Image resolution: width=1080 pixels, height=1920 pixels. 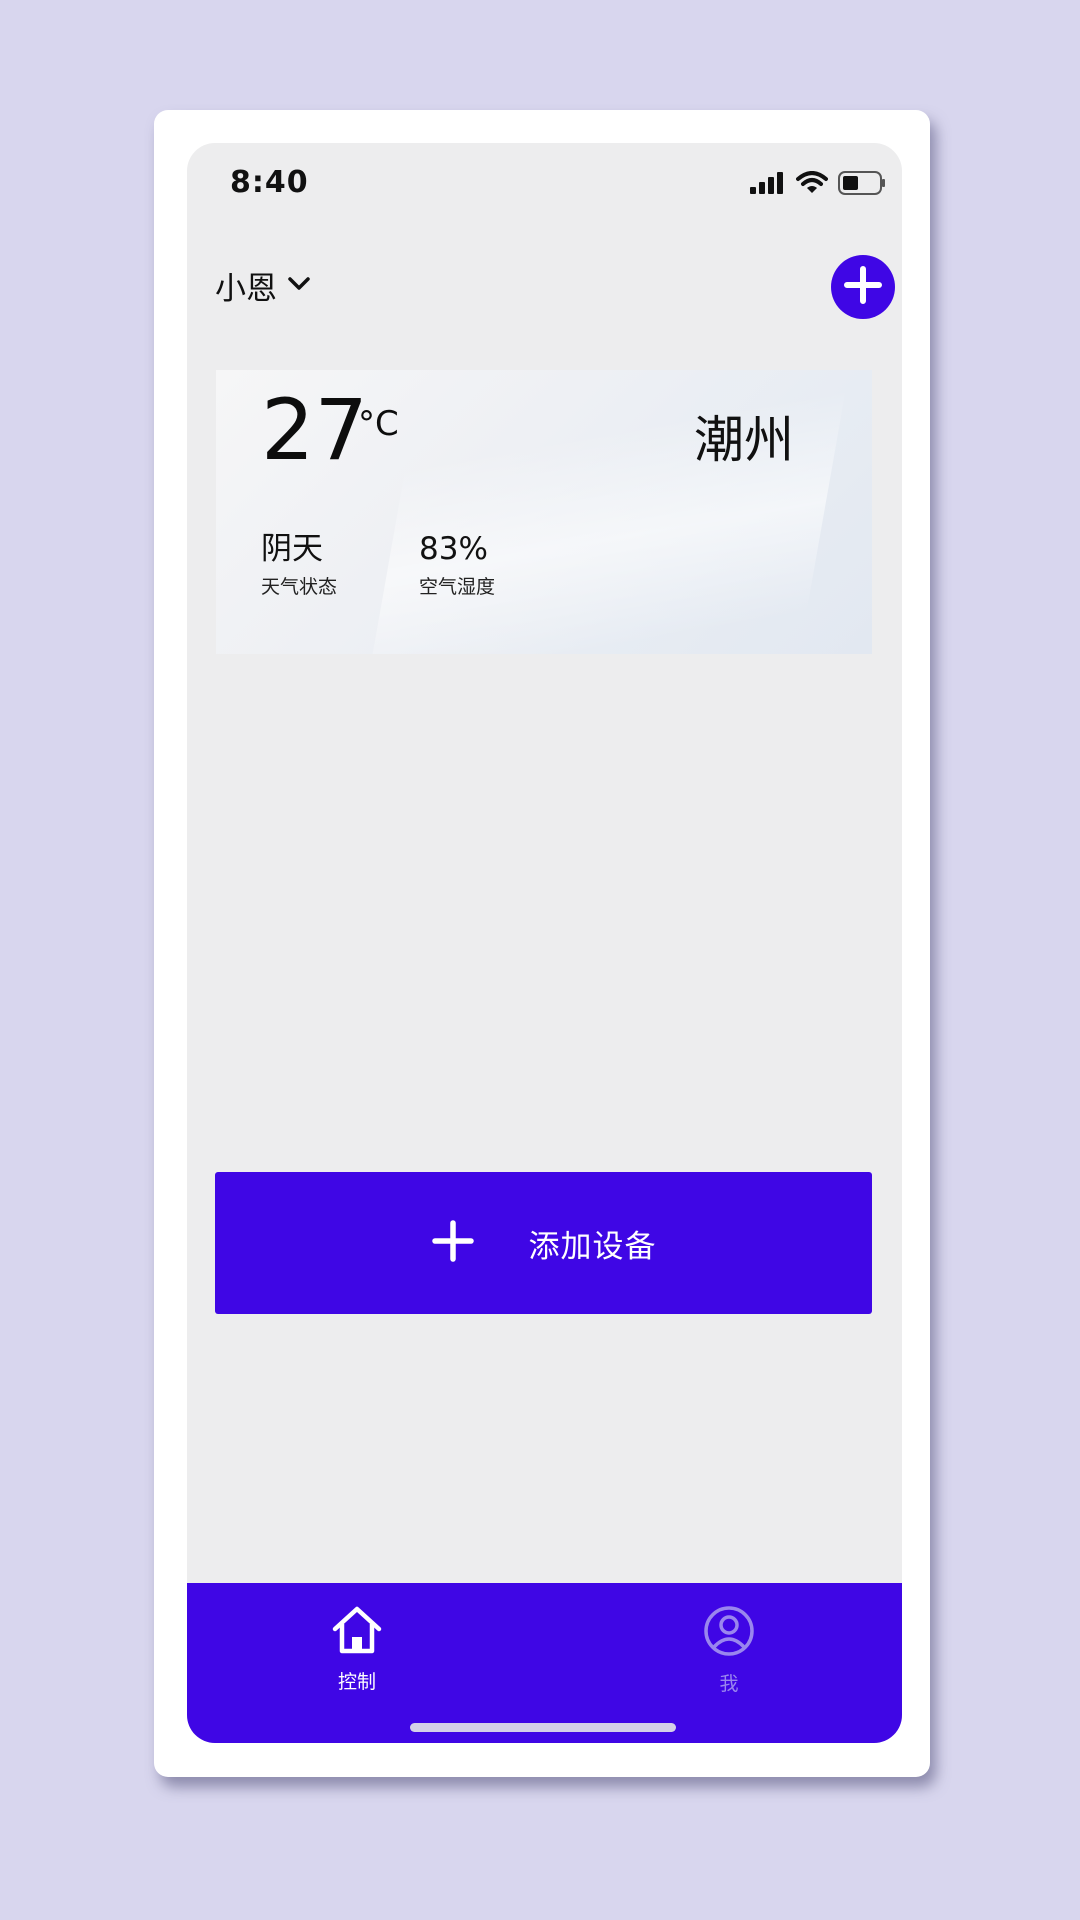 I want to click on add-device-label: 添加设备, so click(x=592, y=1246).